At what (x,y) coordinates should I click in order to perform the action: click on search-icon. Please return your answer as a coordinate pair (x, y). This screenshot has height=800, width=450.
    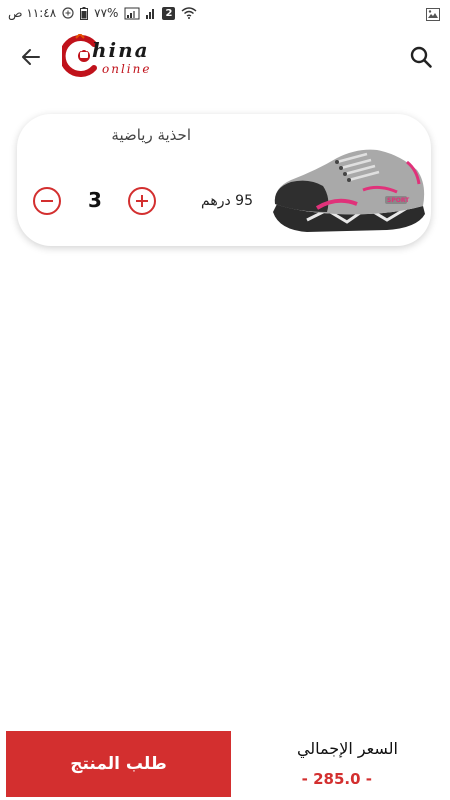
    Looking at the image, I should click on (421, 57).